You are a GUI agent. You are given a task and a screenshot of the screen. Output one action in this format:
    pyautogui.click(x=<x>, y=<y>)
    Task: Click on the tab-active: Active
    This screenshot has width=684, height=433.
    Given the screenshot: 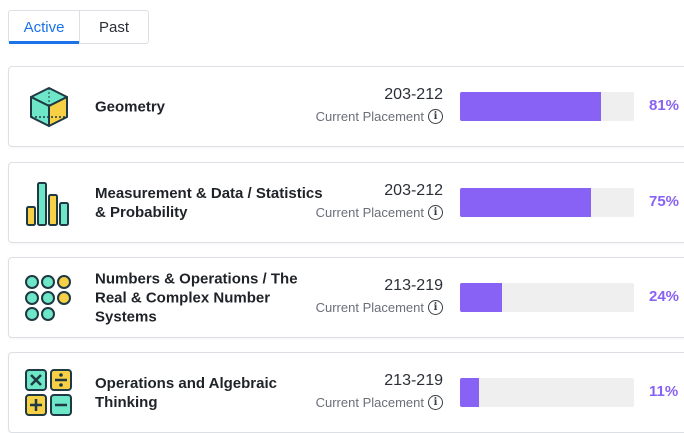 What is the action you would take?
    pyautogui.click(x=44, y=27)
    